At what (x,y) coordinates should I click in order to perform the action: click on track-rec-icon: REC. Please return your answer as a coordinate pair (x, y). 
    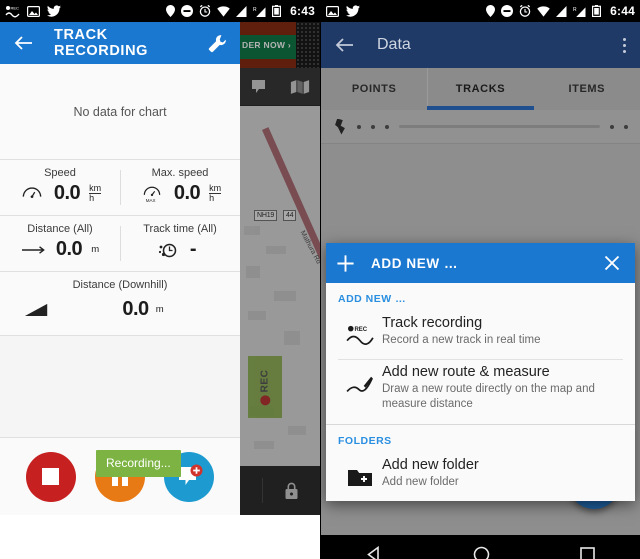
    Looking at the image, I should click on (12, 11).